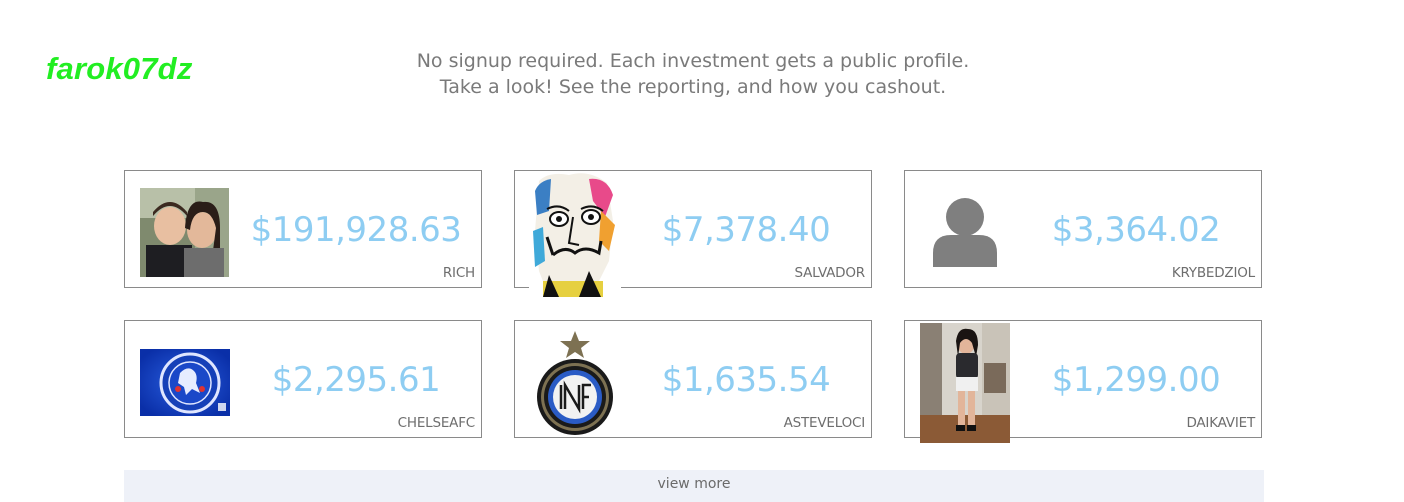  I want to click on username-link: ASTEVELOCI, so click(825, 423).